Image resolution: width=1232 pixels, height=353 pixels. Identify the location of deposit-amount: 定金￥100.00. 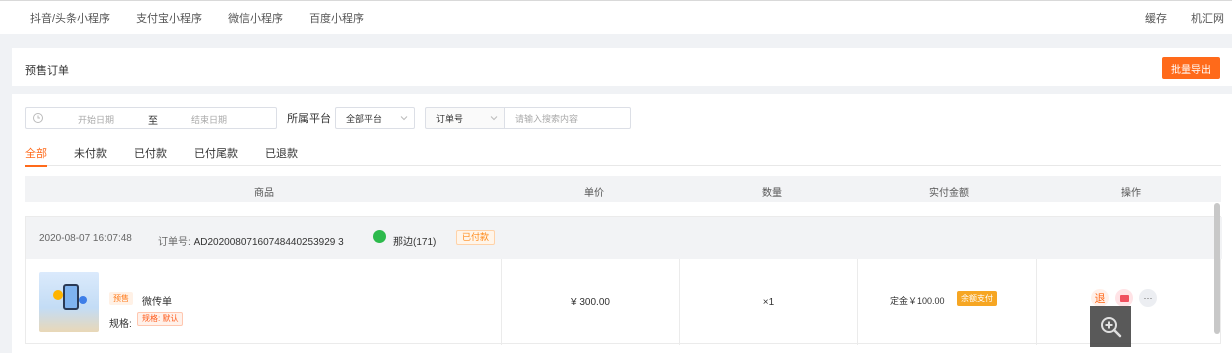
(917, 301).